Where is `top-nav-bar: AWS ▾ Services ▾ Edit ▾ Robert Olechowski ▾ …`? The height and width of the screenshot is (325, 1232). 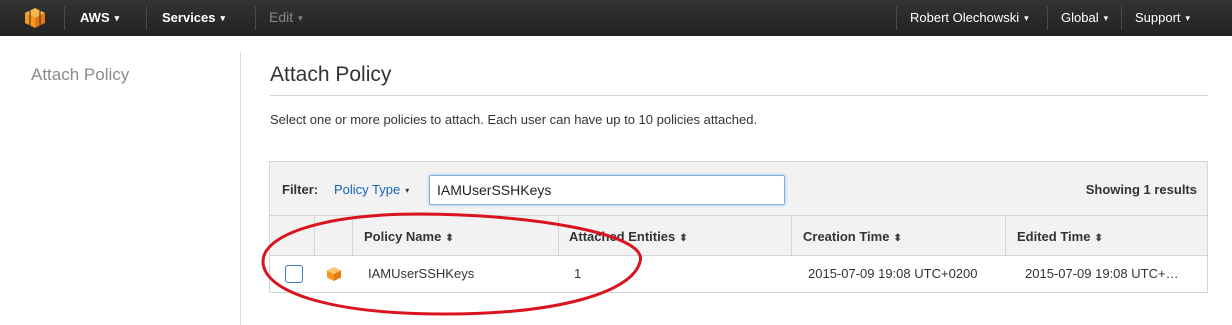 top-nav-bar: AWS ▾ Services ▾ Edit ▾ Robert Olechowski ▾ … is located at coordinates (616, 18).